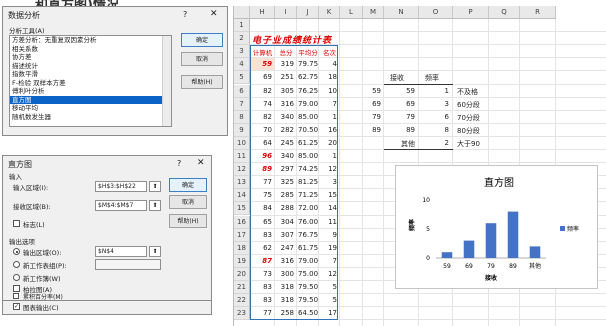 This screenshot has width=606, height=326. I want to click on tool-list-item: 随机数发生器, so click(90, 117).